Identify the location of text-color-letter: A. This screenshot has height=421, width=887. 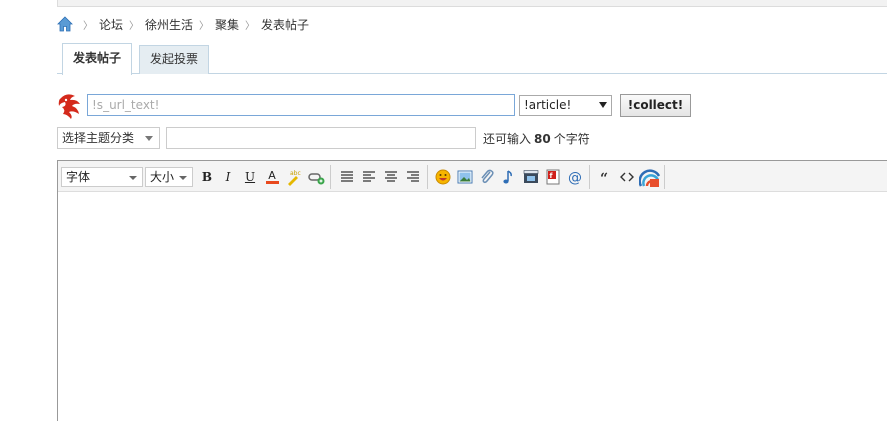
(272, 175).